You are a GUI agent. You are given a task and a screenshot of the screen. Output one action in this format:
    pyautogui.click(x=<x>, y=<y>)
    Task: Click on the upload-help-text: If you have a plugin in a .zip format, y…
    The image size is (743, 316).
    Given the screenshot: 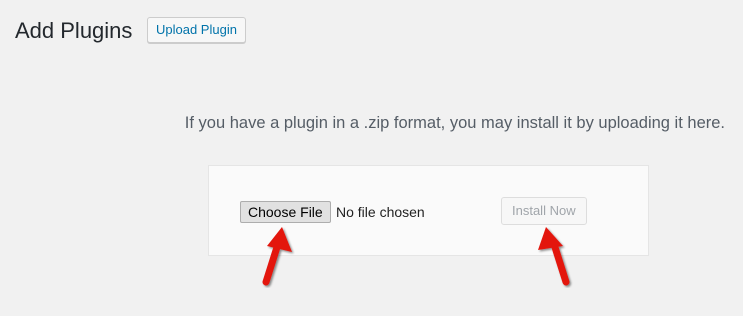 What is the action you would take?
    pyautogui.click(x=454, y=123)
    